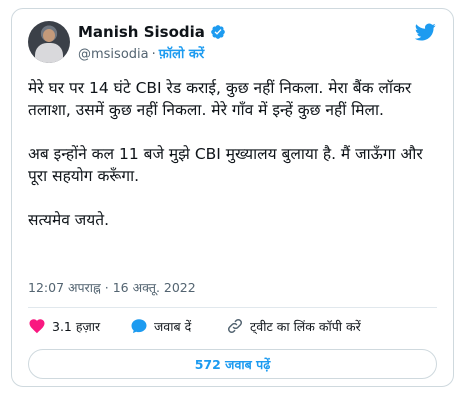 The image size is (464, 400). I want to click on copy-link-button: ट्वीट का लिंक कॉपी करें, so click(293, 326).